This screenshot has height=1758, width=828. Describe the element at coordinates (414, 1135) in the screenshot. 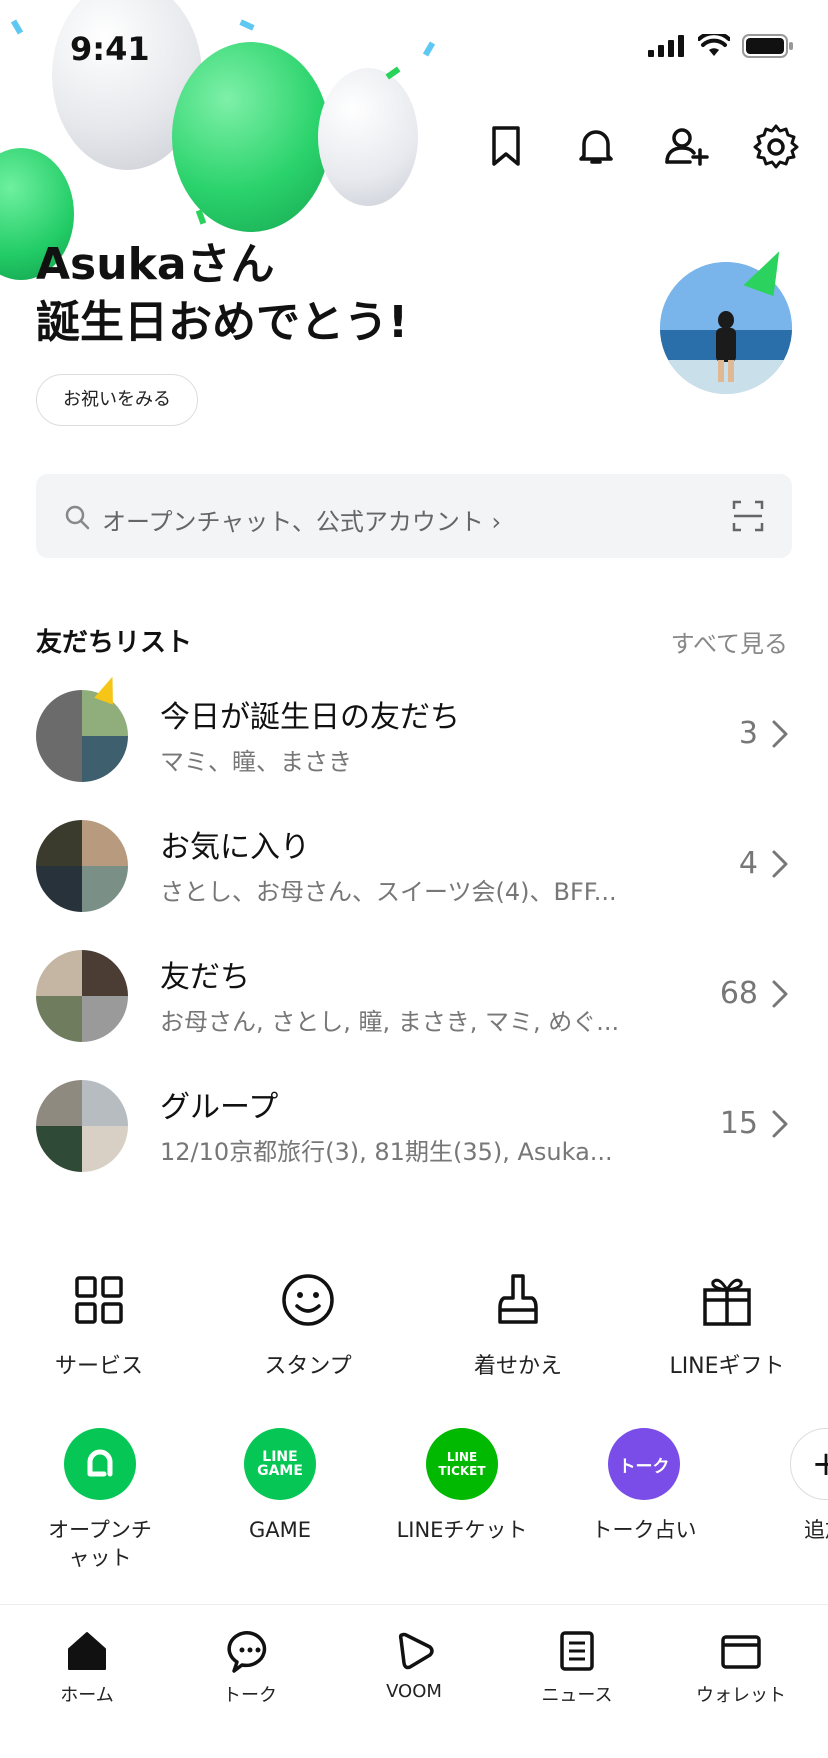

I see `friend-row-groups: グループ 12/10京都旅行(3), 81期生(35), Asuka... 15` at that location.